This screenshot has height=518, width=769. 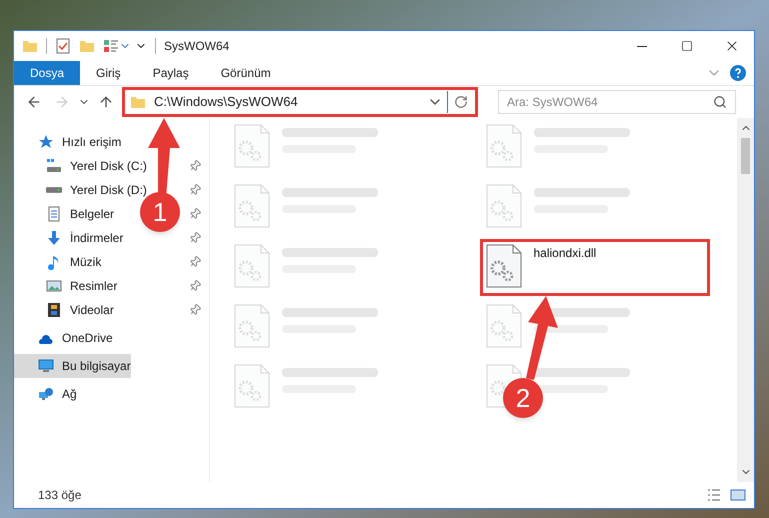 I want to click on ribbon-tab: Dosya, so click(x=47, y=73).